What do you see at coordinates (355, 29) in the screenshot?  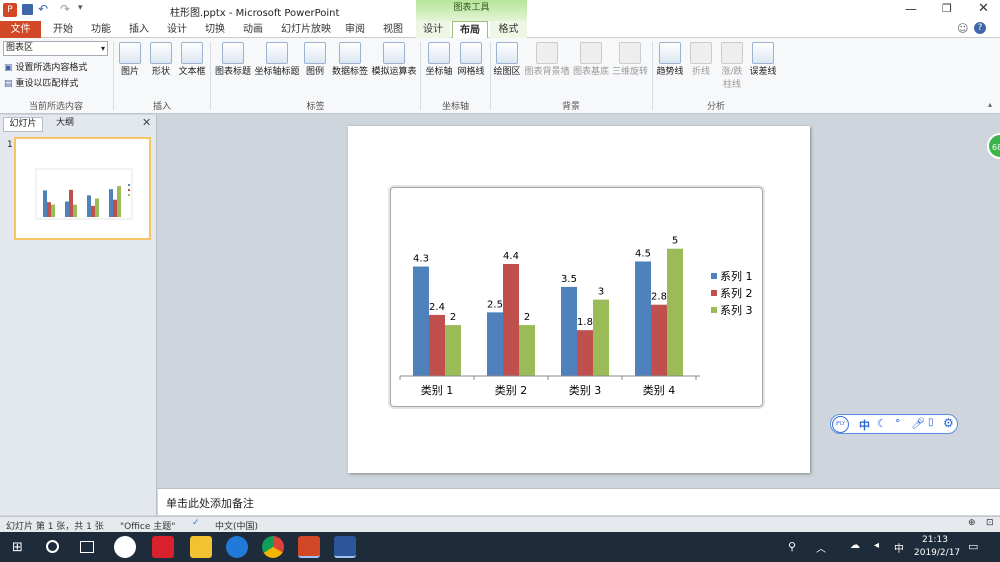 I see `tab-review: 审阅` at bounding box center [355, 29].